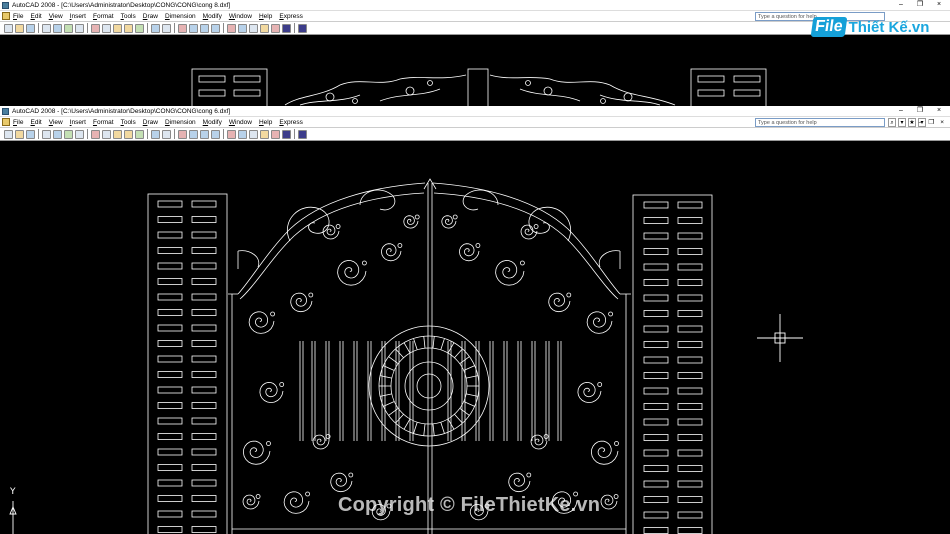 The height and width of the screenshot is (534, 950). Describe the element at coordinates (902, 122) in the screenshot. I see `chevron-down-icon: ▾` at that location.